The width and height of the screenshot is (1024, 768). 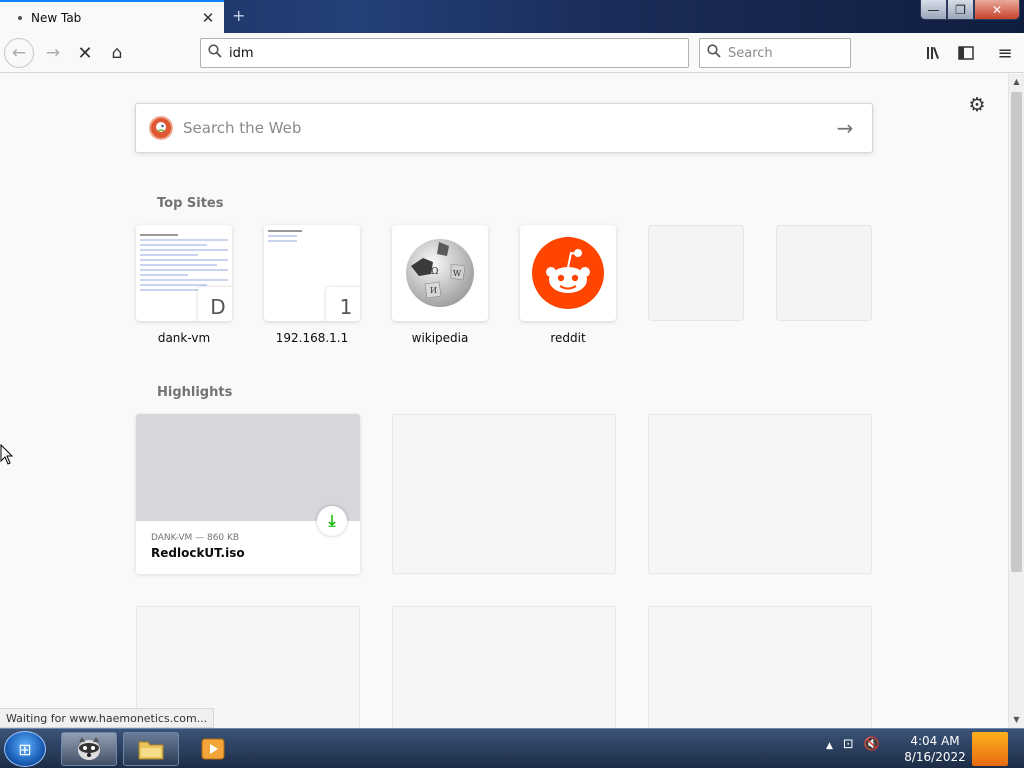 I want to click on window-controls: — ❐ ✕, so click(x=970, y=10).